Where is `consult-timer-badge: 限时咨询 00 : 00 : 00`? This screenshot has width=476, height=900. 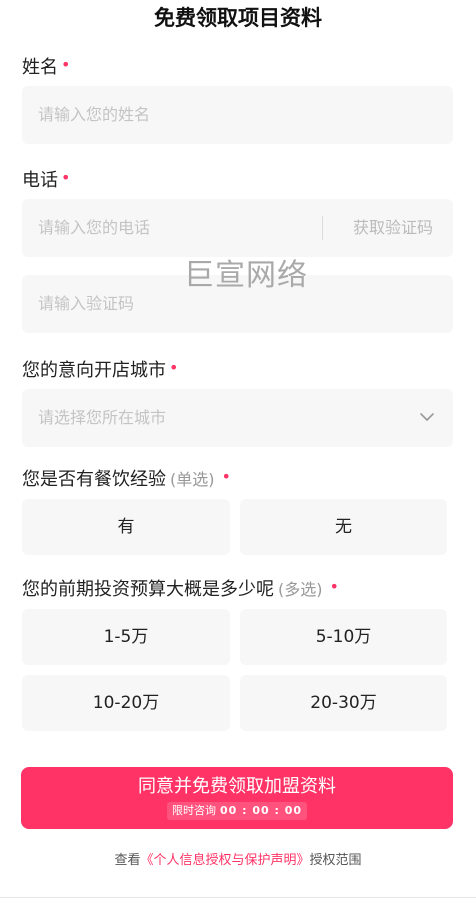 consult-timer-badge: 限时咨询 00 : 00 : 00 is located at coordinates (237, 811).